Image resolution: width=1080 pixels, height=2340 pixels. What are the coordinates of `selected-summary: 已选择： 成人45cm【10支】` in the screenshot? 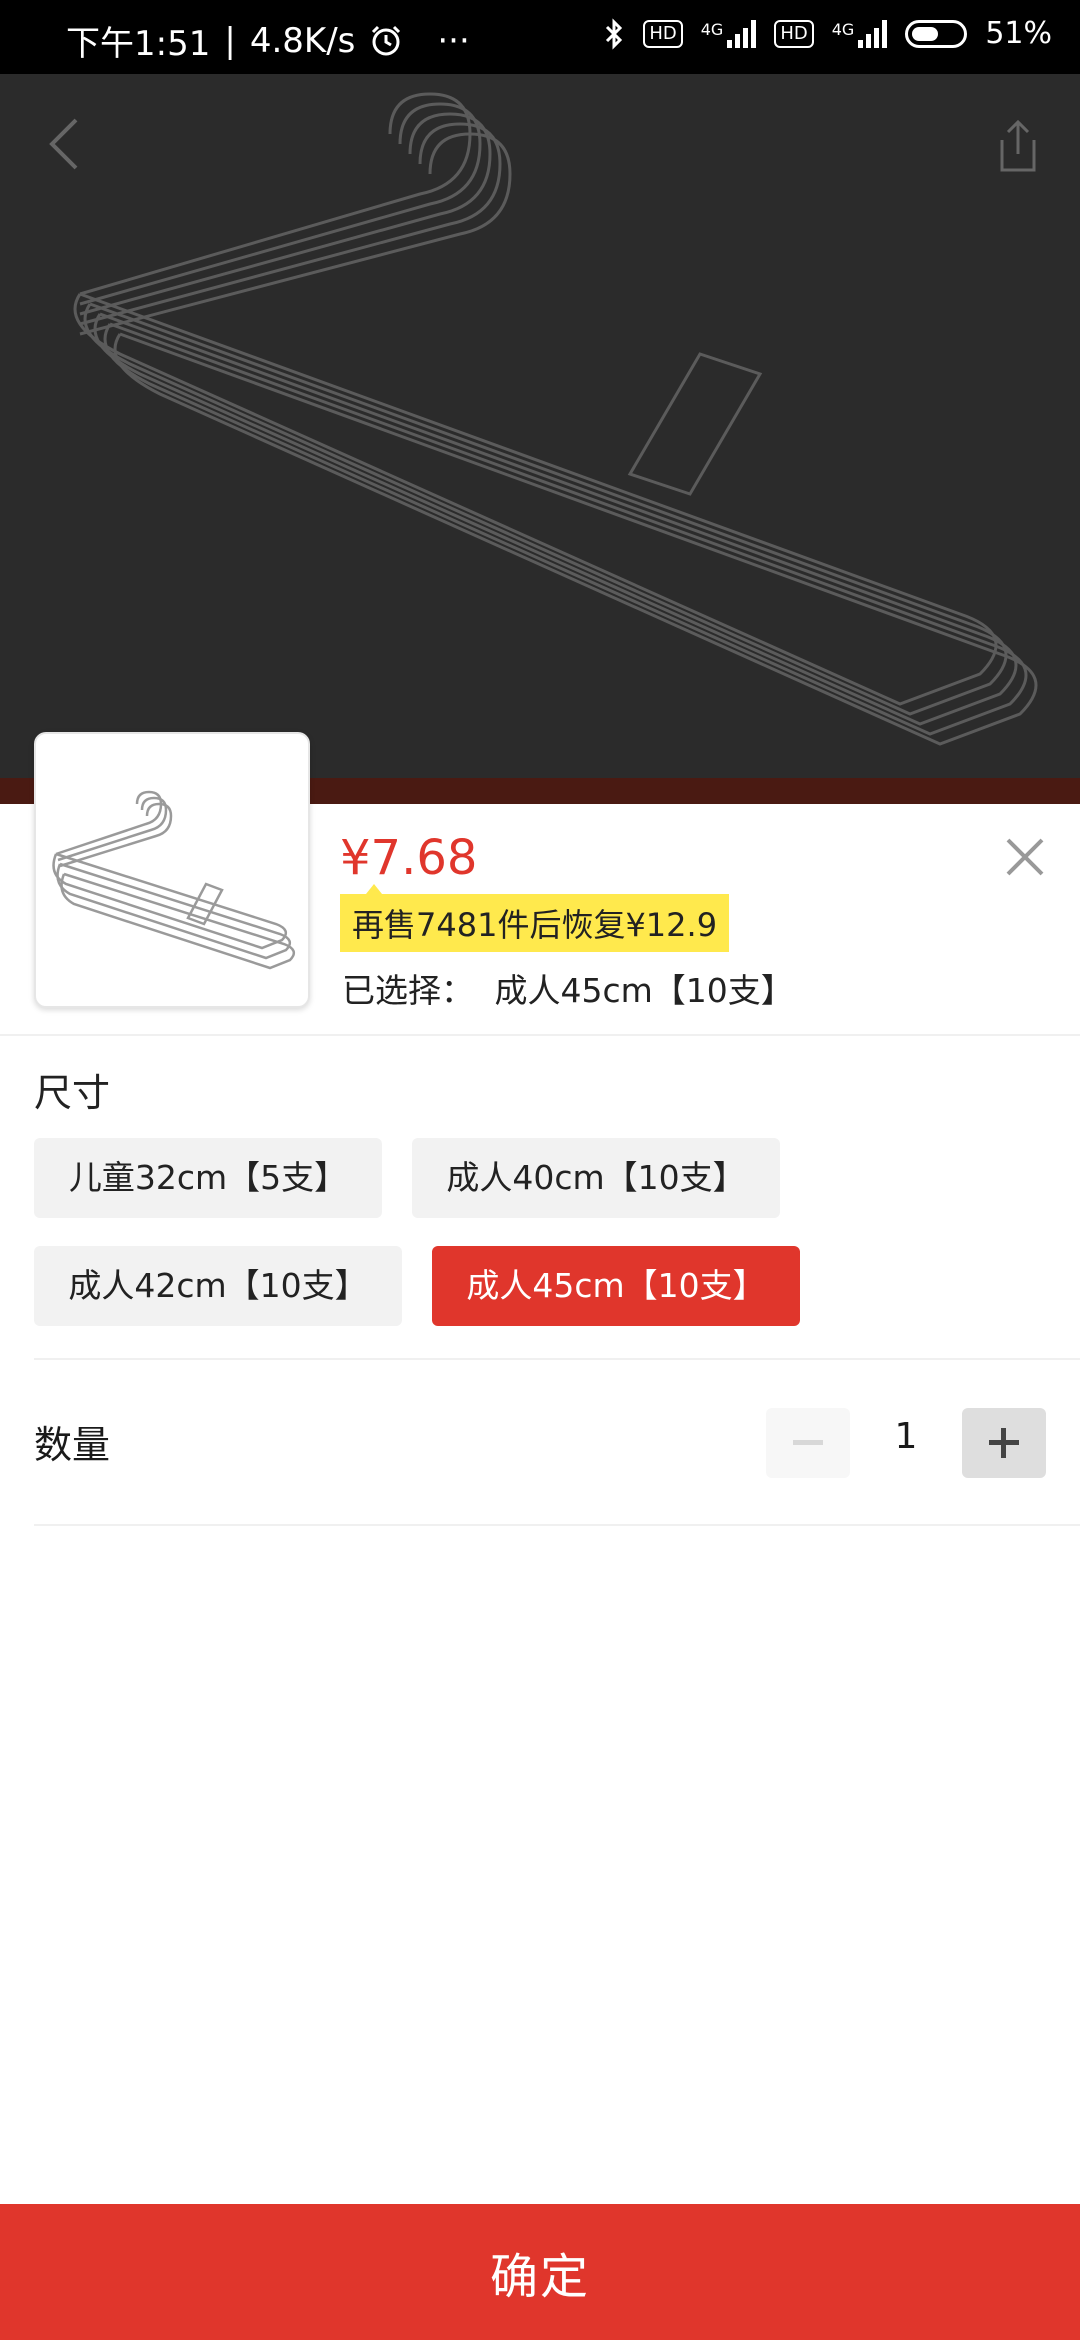 It's located at (568, 988).